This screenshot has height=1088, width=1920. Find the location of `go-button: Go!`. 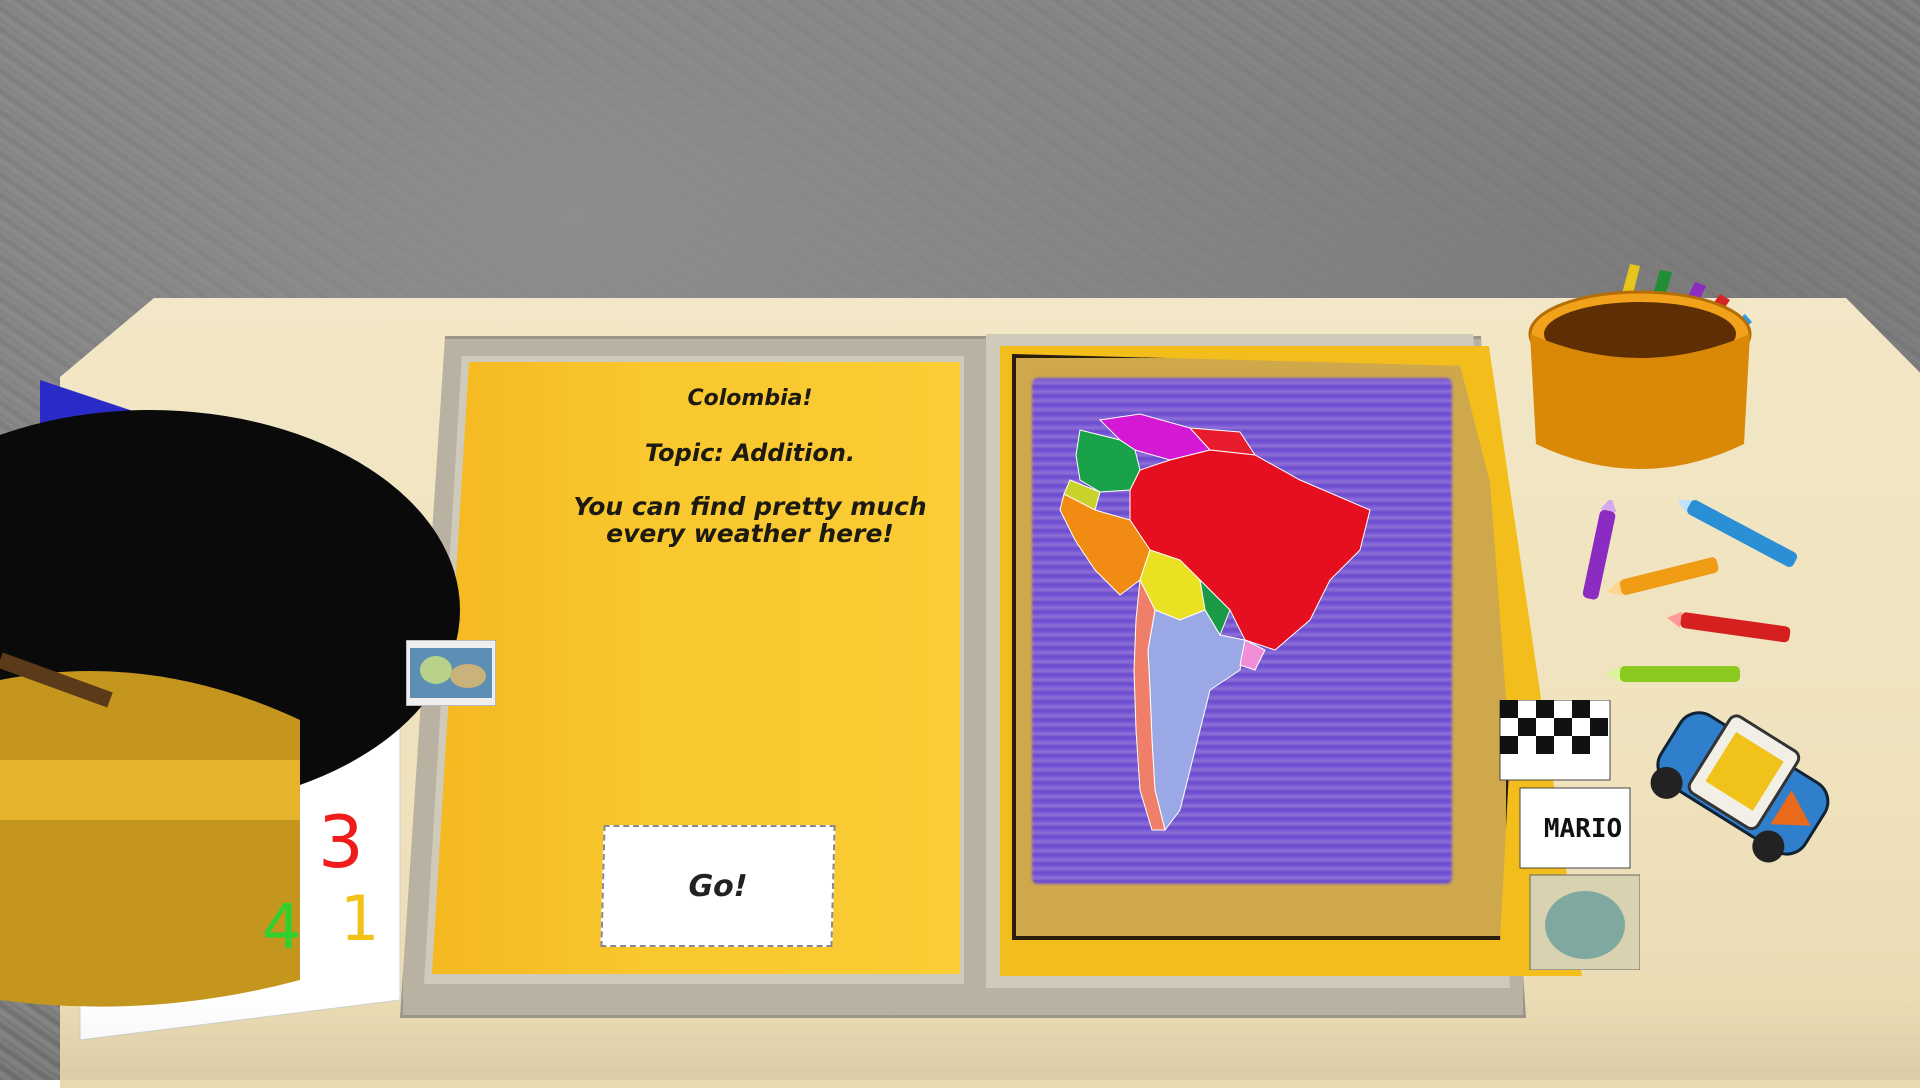

go-button: Go! is located at coordinates (718, 886).